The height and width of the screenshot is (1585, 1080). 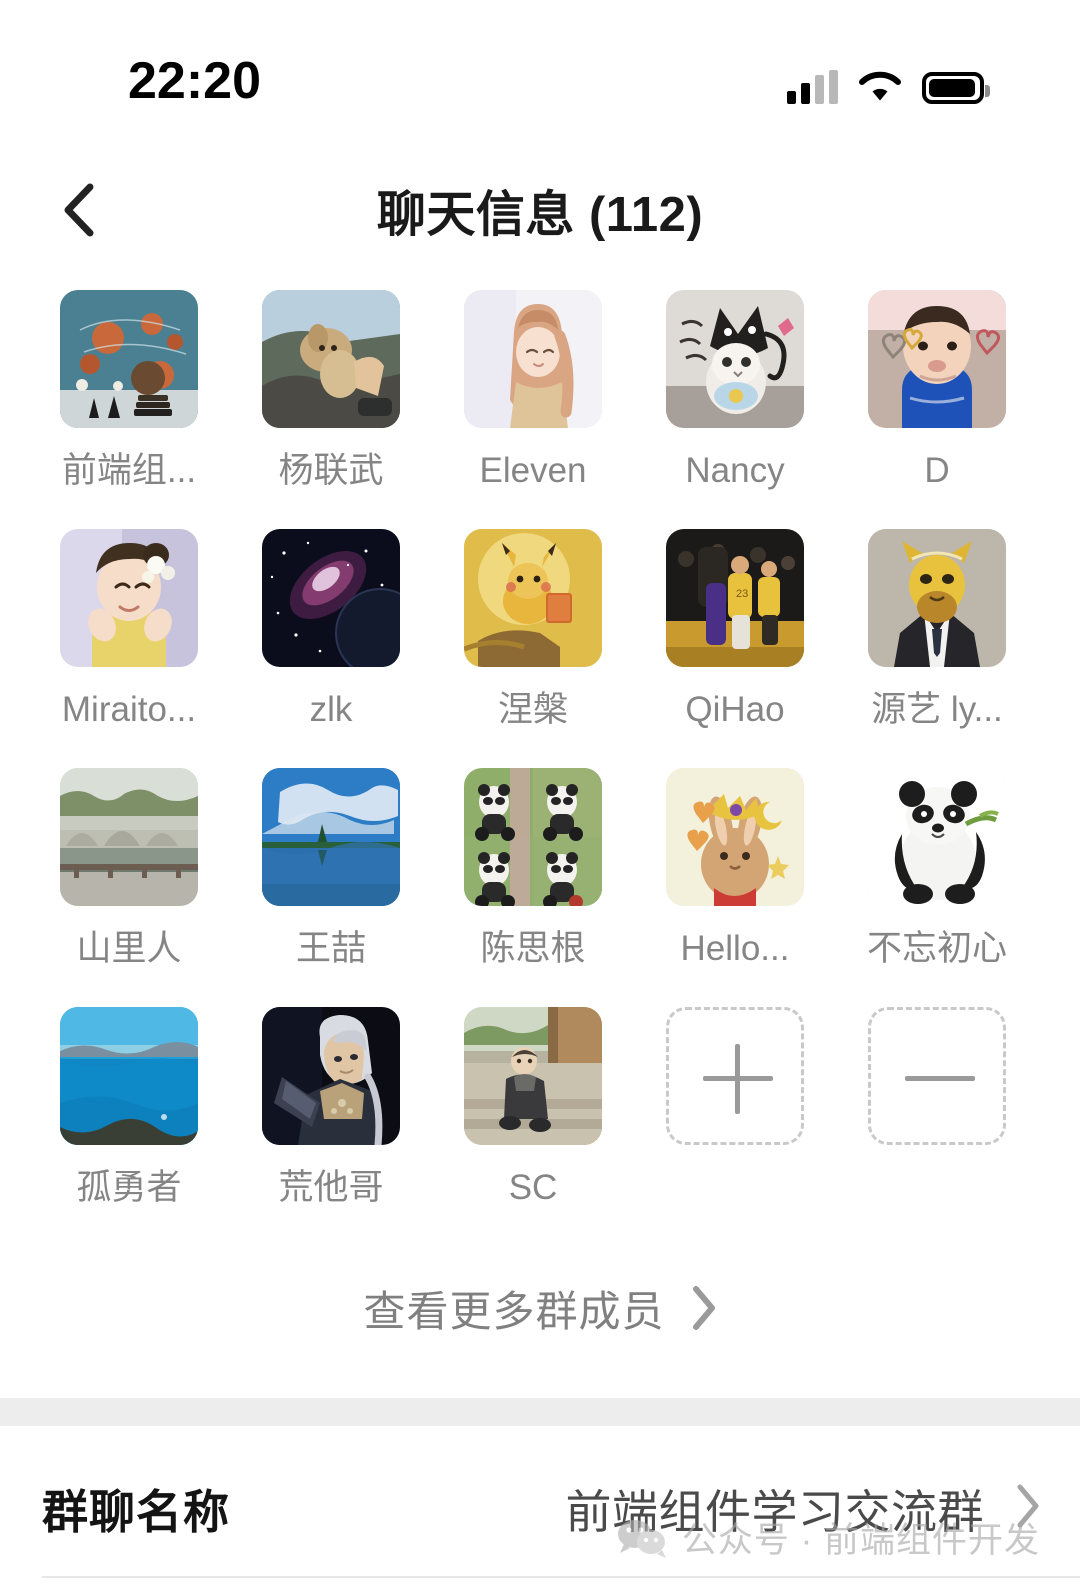 I want to click on view-more-members-button: 查看更多群成员, so click(x=540, y=1308).